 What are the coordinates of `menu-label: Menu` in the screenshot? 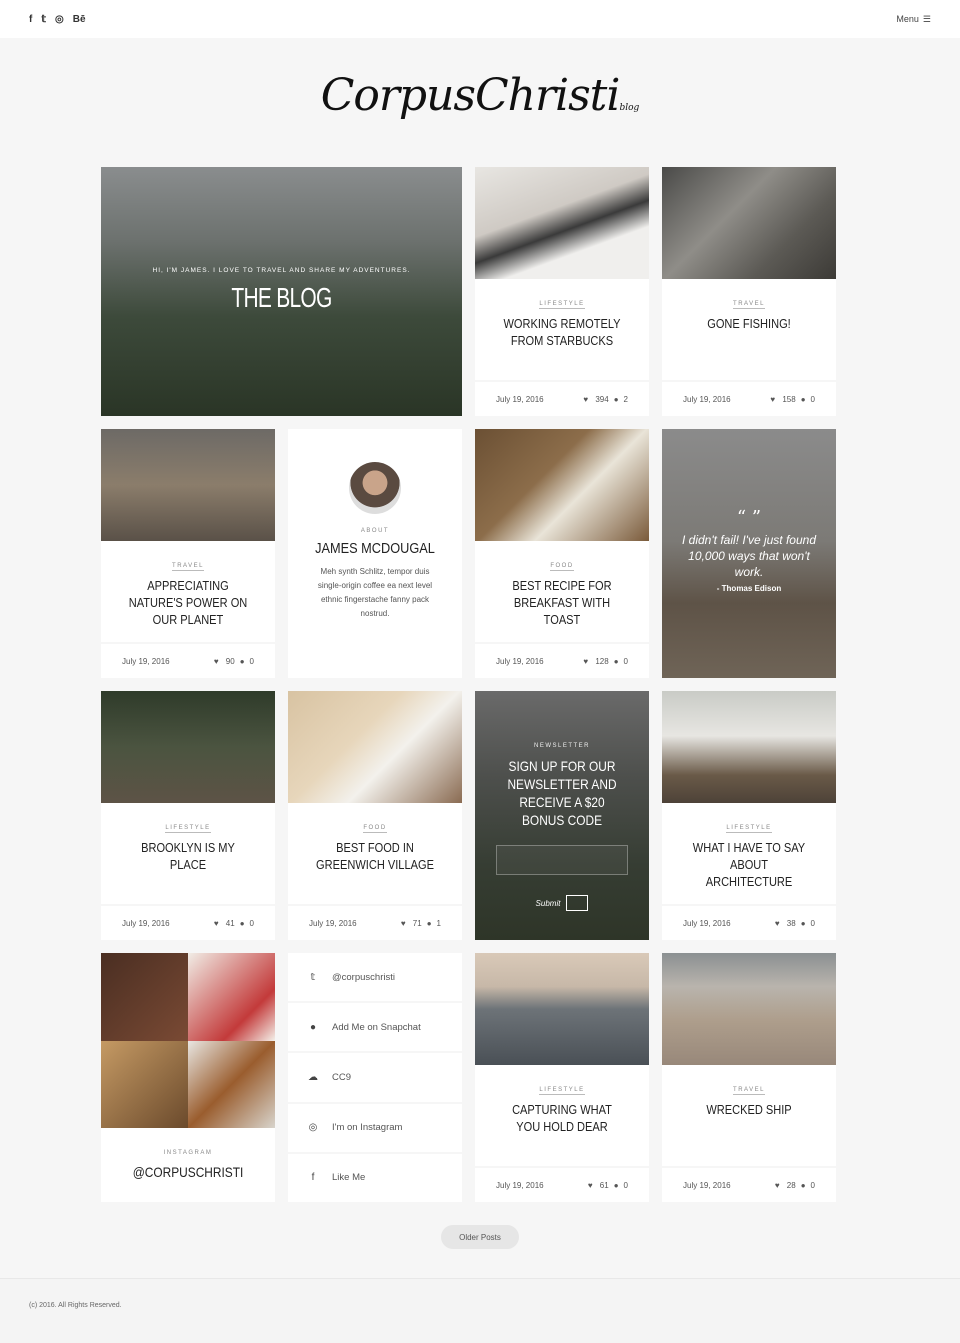 It's located at (907, 19).